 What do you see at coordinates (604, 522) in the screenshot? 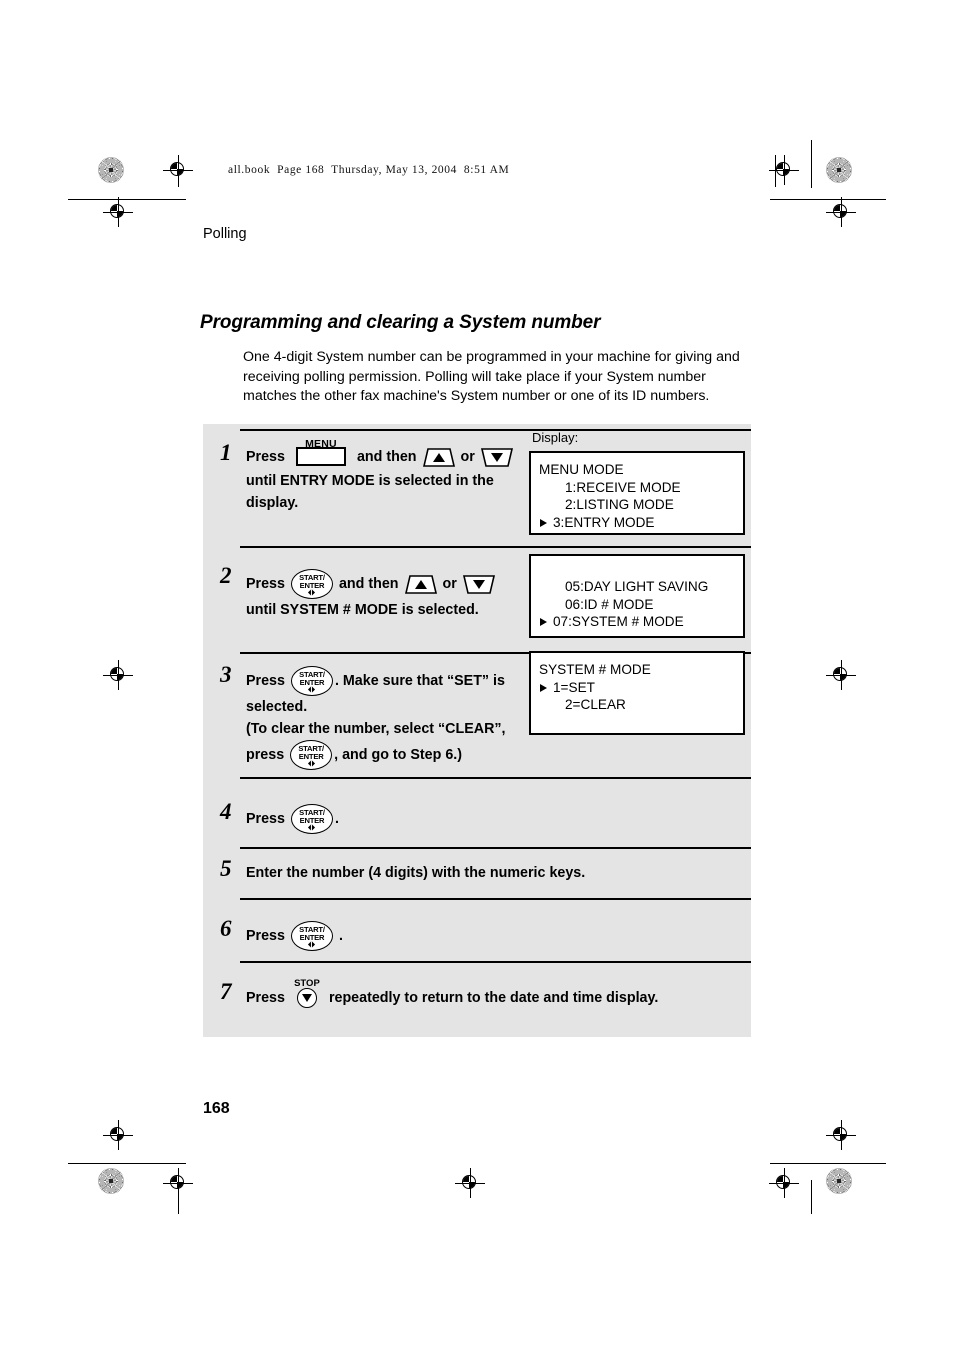
I see `lcd-line-text: 3:ENTRY MODE` at bounding box center [604, 522].